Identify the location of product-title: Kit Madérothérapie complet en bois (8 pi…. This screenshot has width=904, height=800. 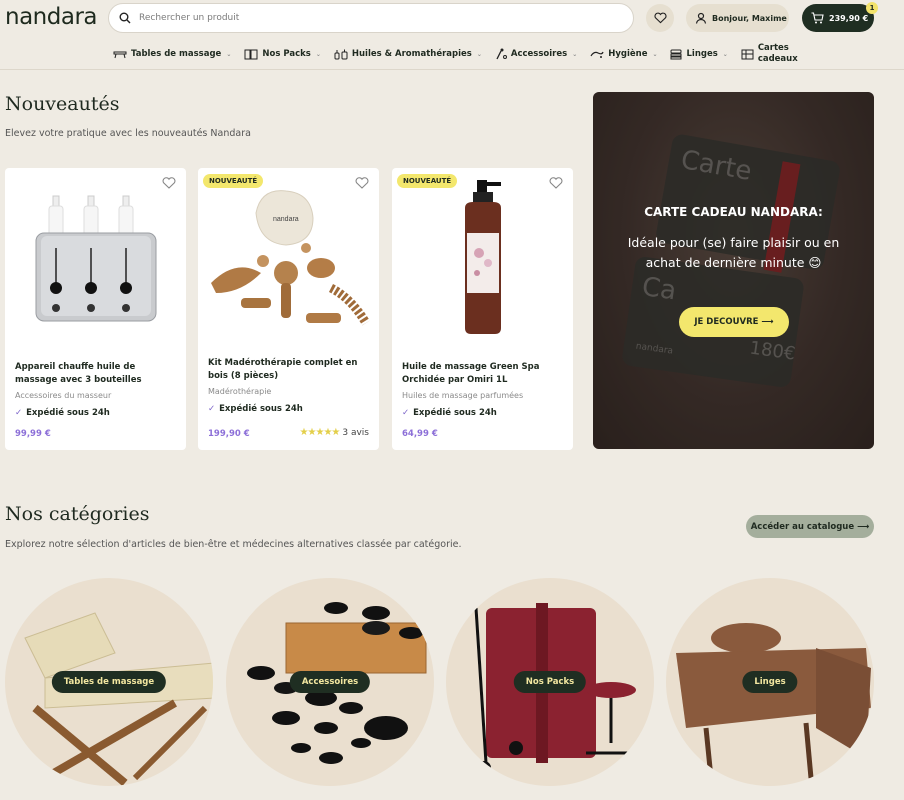
(290, 370).